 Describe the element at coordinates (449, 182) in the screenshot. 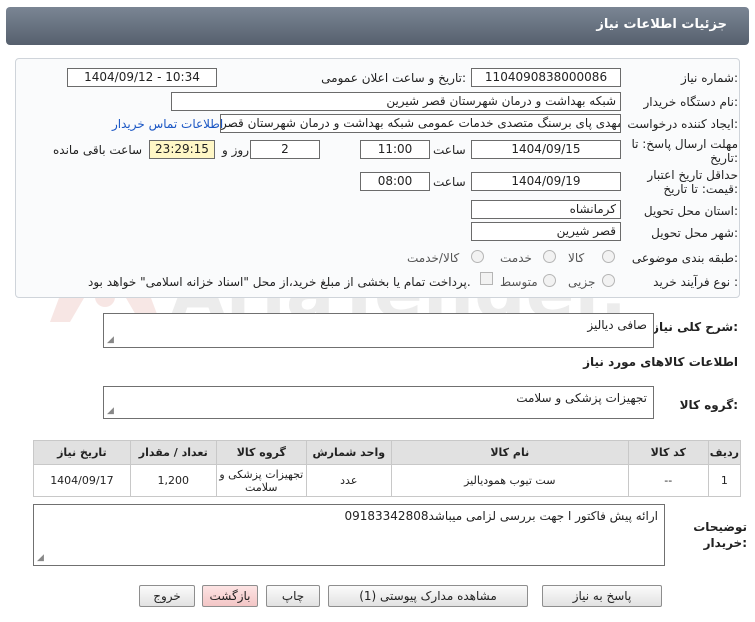

I see `validity-time-label: ساعت` at that location.